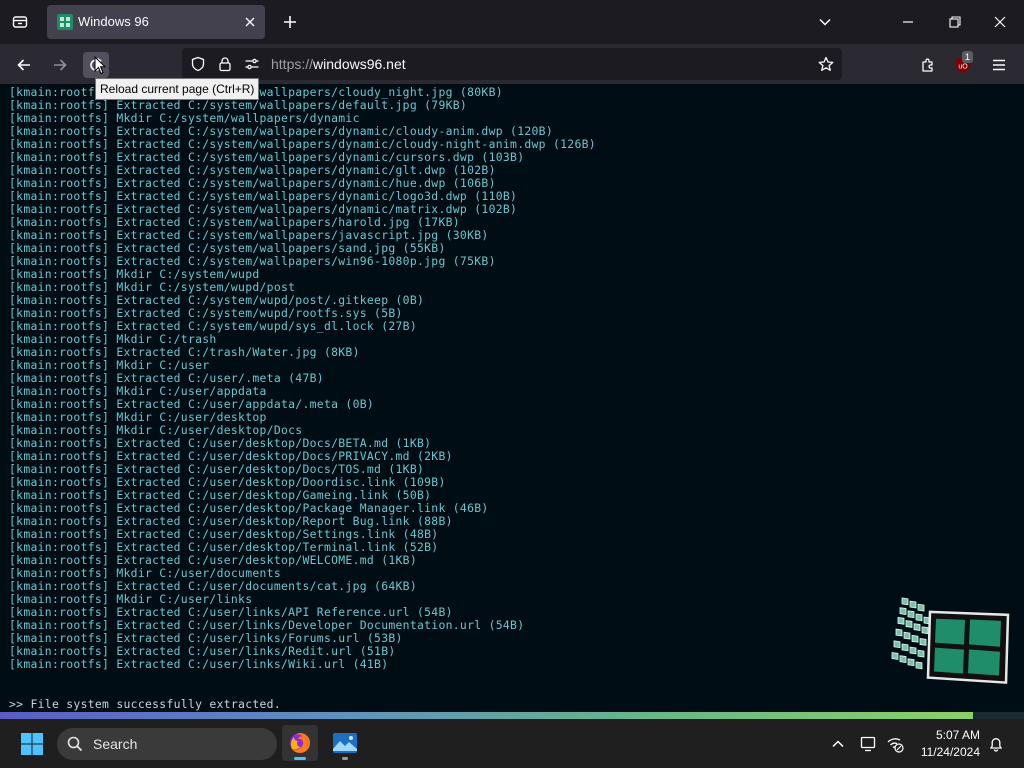  What do you see at coordinates (145, 704) in the screenshot?
I see `terminal-final-message: >> File system successfully extracted.` at bounding box center [145, 704].